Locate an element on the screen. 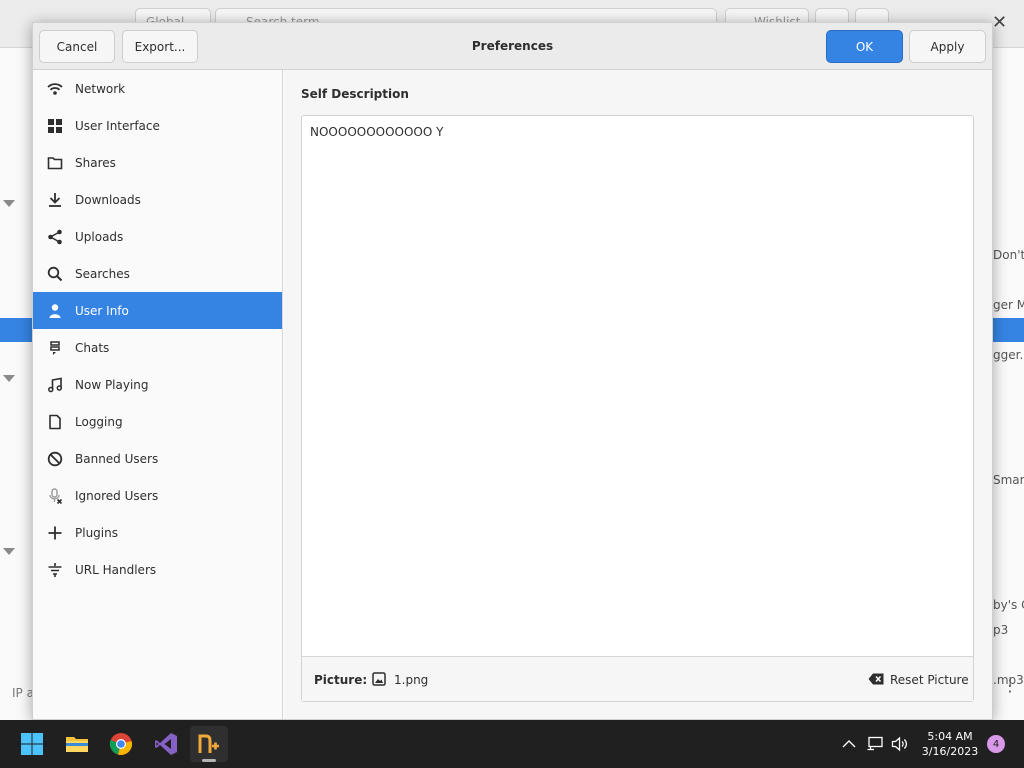  sidebar-item-uploads: Uploads is located at coordinates (157, 236).